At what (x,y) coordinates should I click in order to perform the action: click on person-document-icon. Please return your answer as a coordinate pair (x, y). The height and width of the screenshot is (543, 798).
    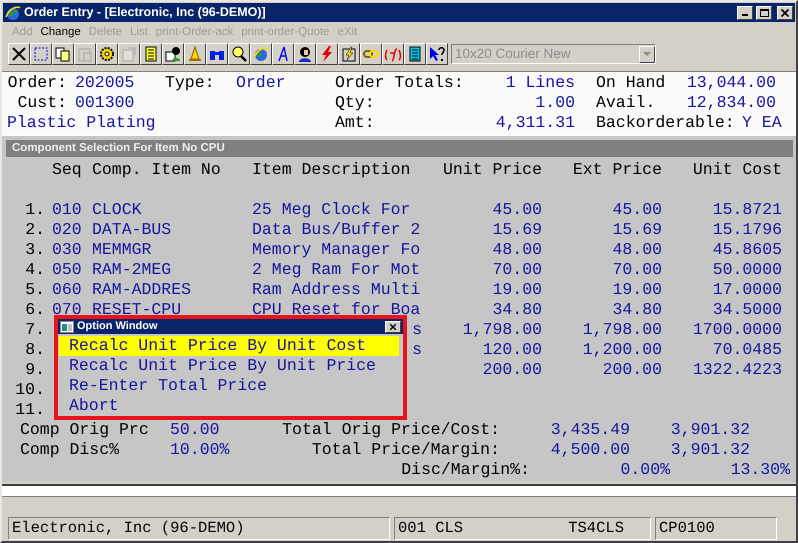
    Looking at the image, I should click on (173, 54).